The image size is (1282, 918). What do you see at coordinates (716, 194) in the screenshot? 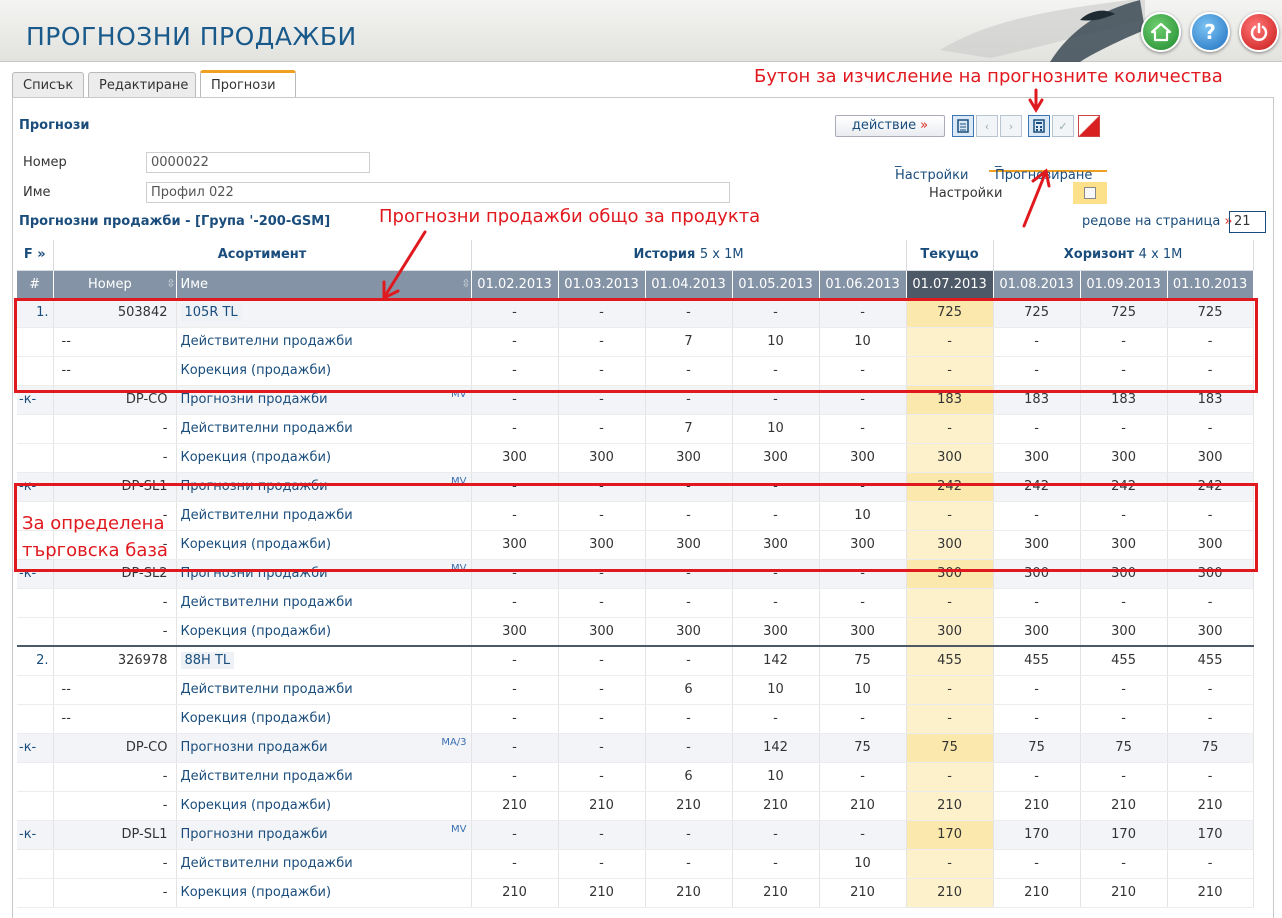
I see `annotation-arrows` at bounding box center [716, 194].